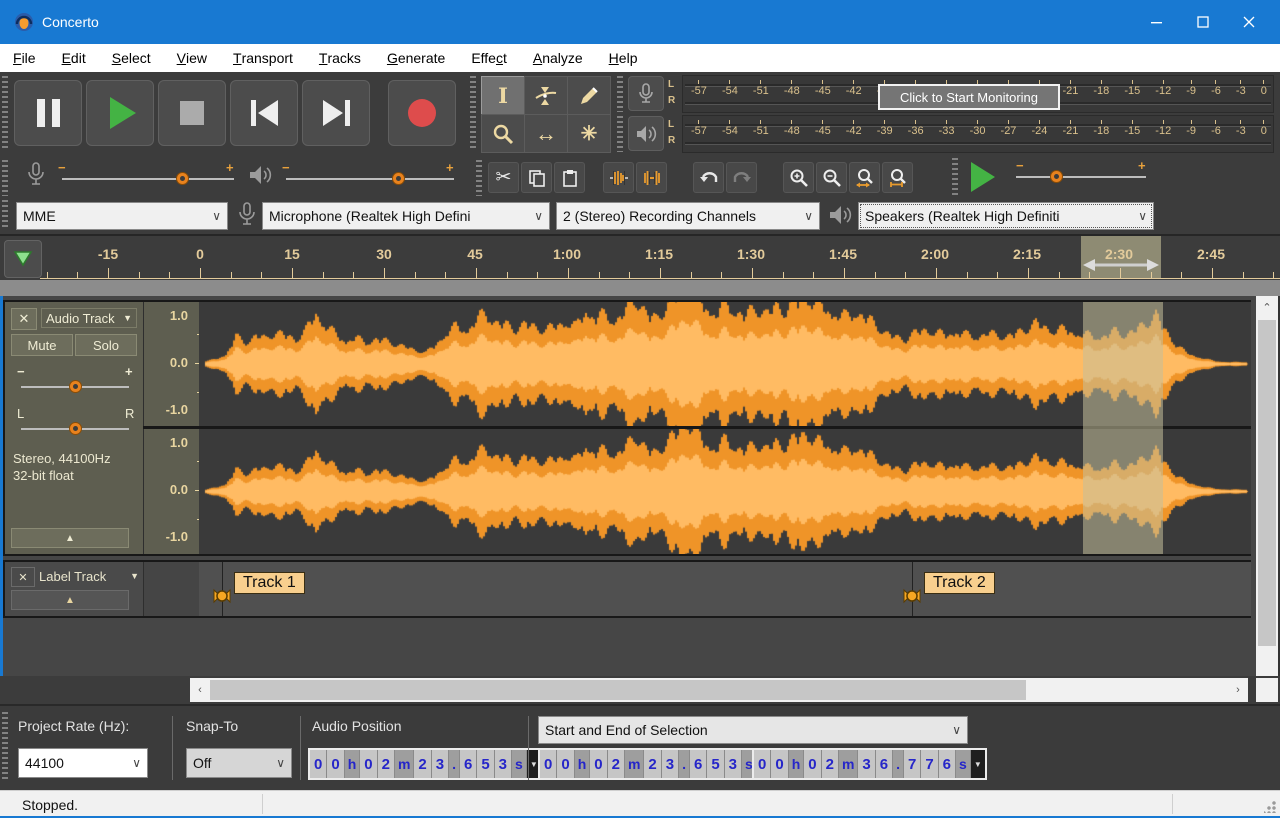 Image resolution: width=1280 pixels, height=818 pixels. Describe the element at coordinates (929, 764) in the screenshot. I see `time-digit: 7` at that location.